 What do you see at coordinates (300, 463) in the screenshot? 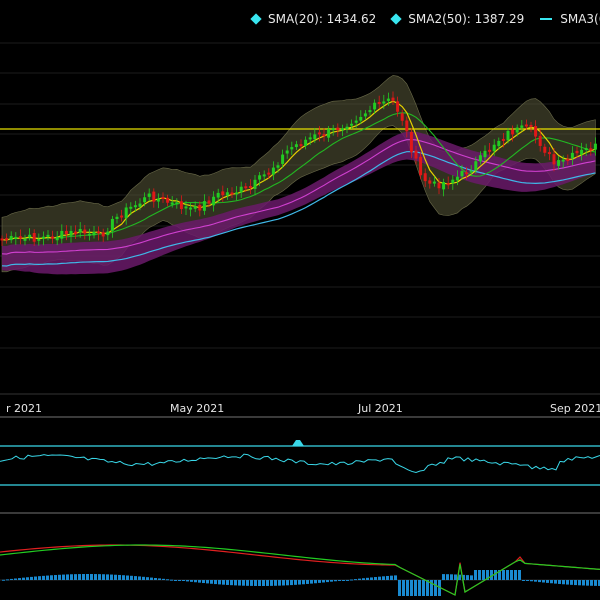
I see `oscillator-polyline` at bounding box center [300, 463].